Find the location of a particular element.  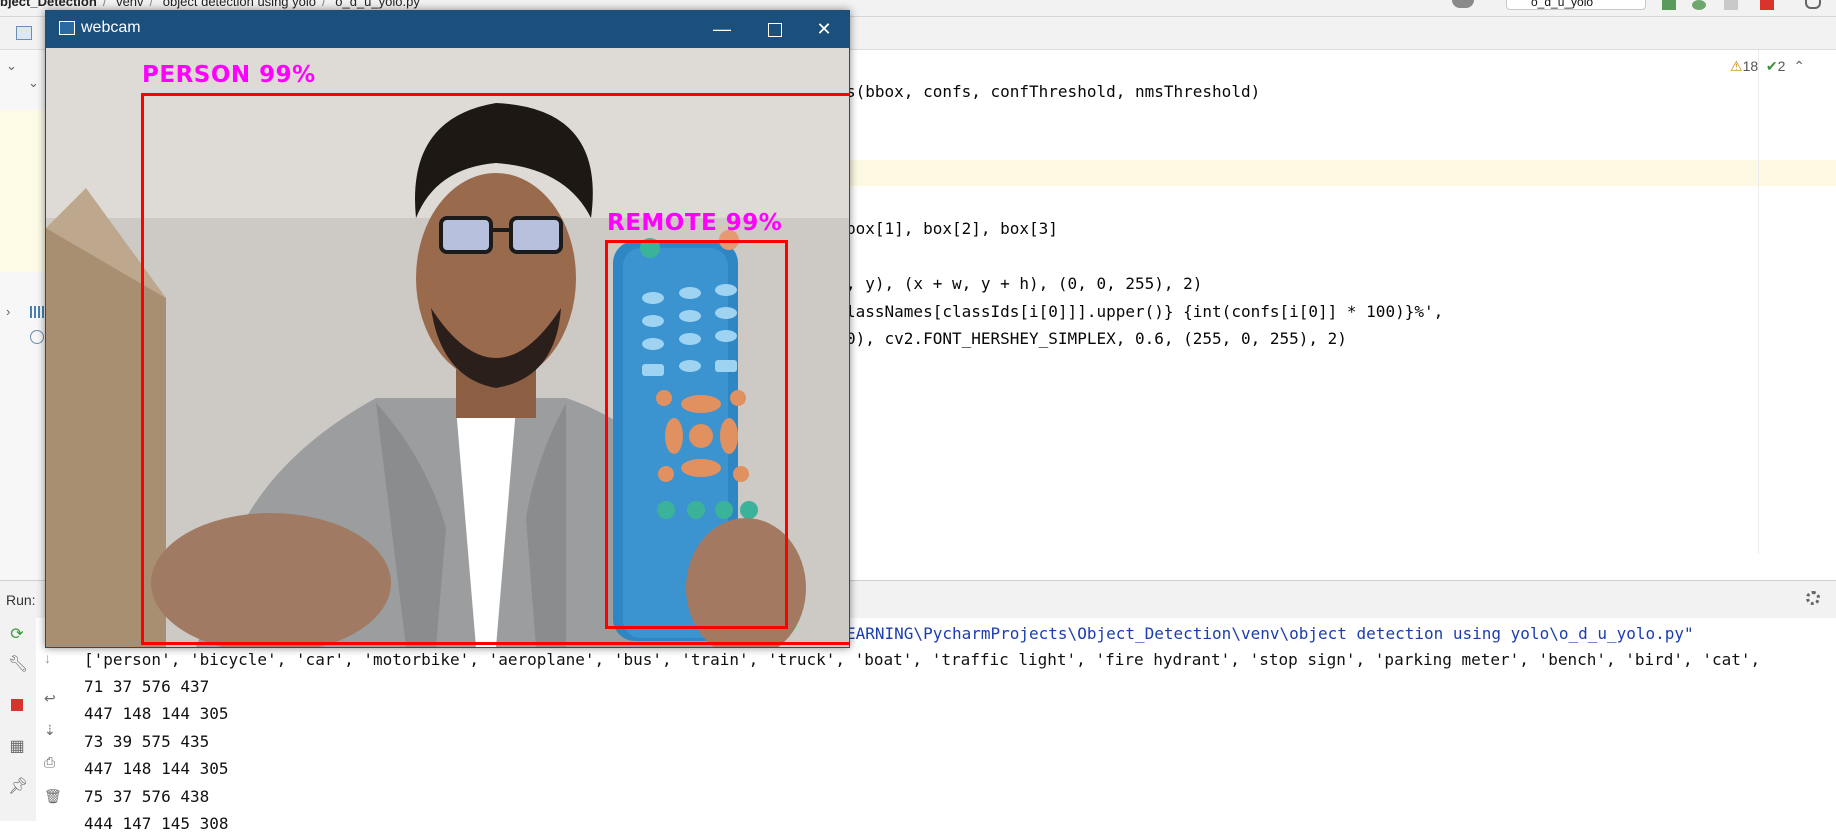

console-output-line: 73 39 575 435 is located at coordinates (147, 741).